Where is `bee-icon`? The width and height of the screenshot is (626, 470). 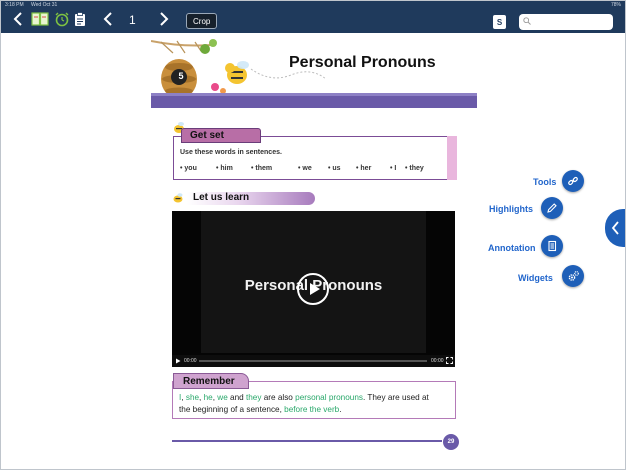
bee-icon is located at coordinates (178, 198).